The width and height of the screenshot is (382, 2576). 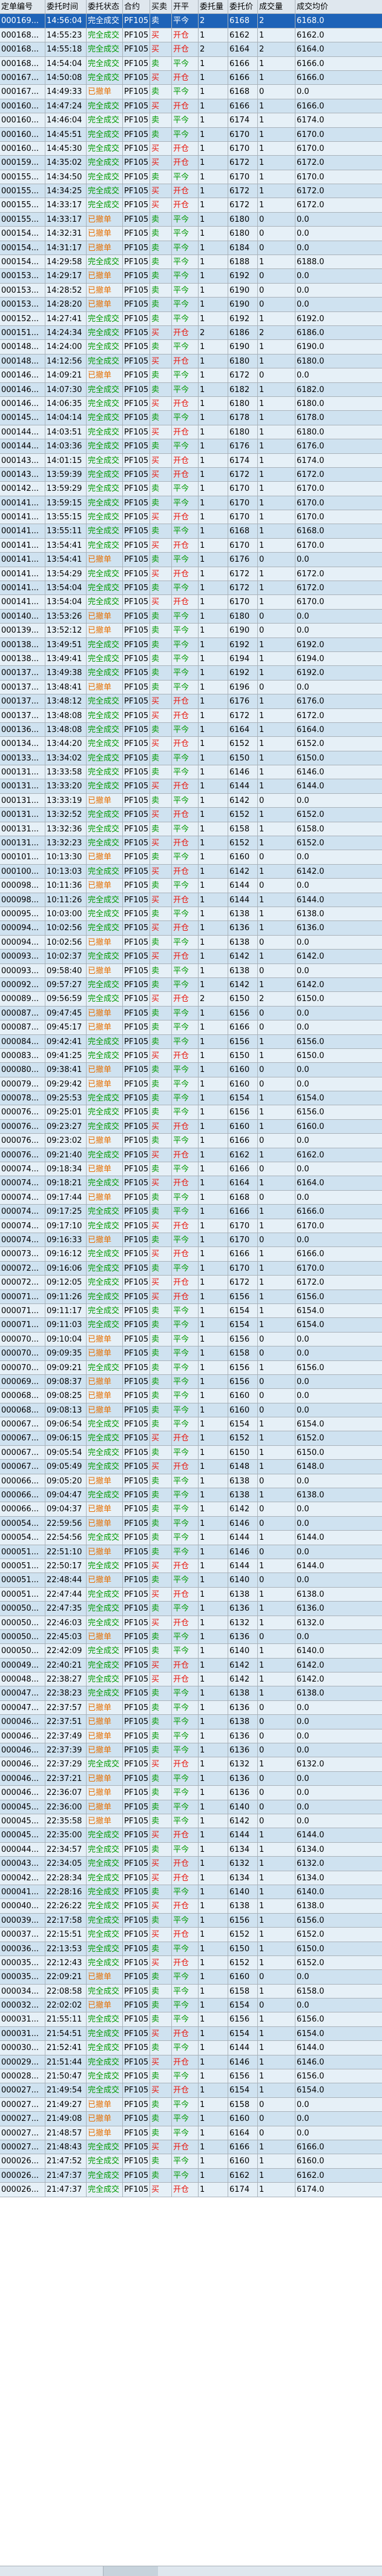 What do you see at coordinates (191, 234) in the screenshot?
I see `table-row: 000154... 14:32:31 已撤单 PF105 卖平今 1 6180 0 0.0` at bounding box center [191, 234].